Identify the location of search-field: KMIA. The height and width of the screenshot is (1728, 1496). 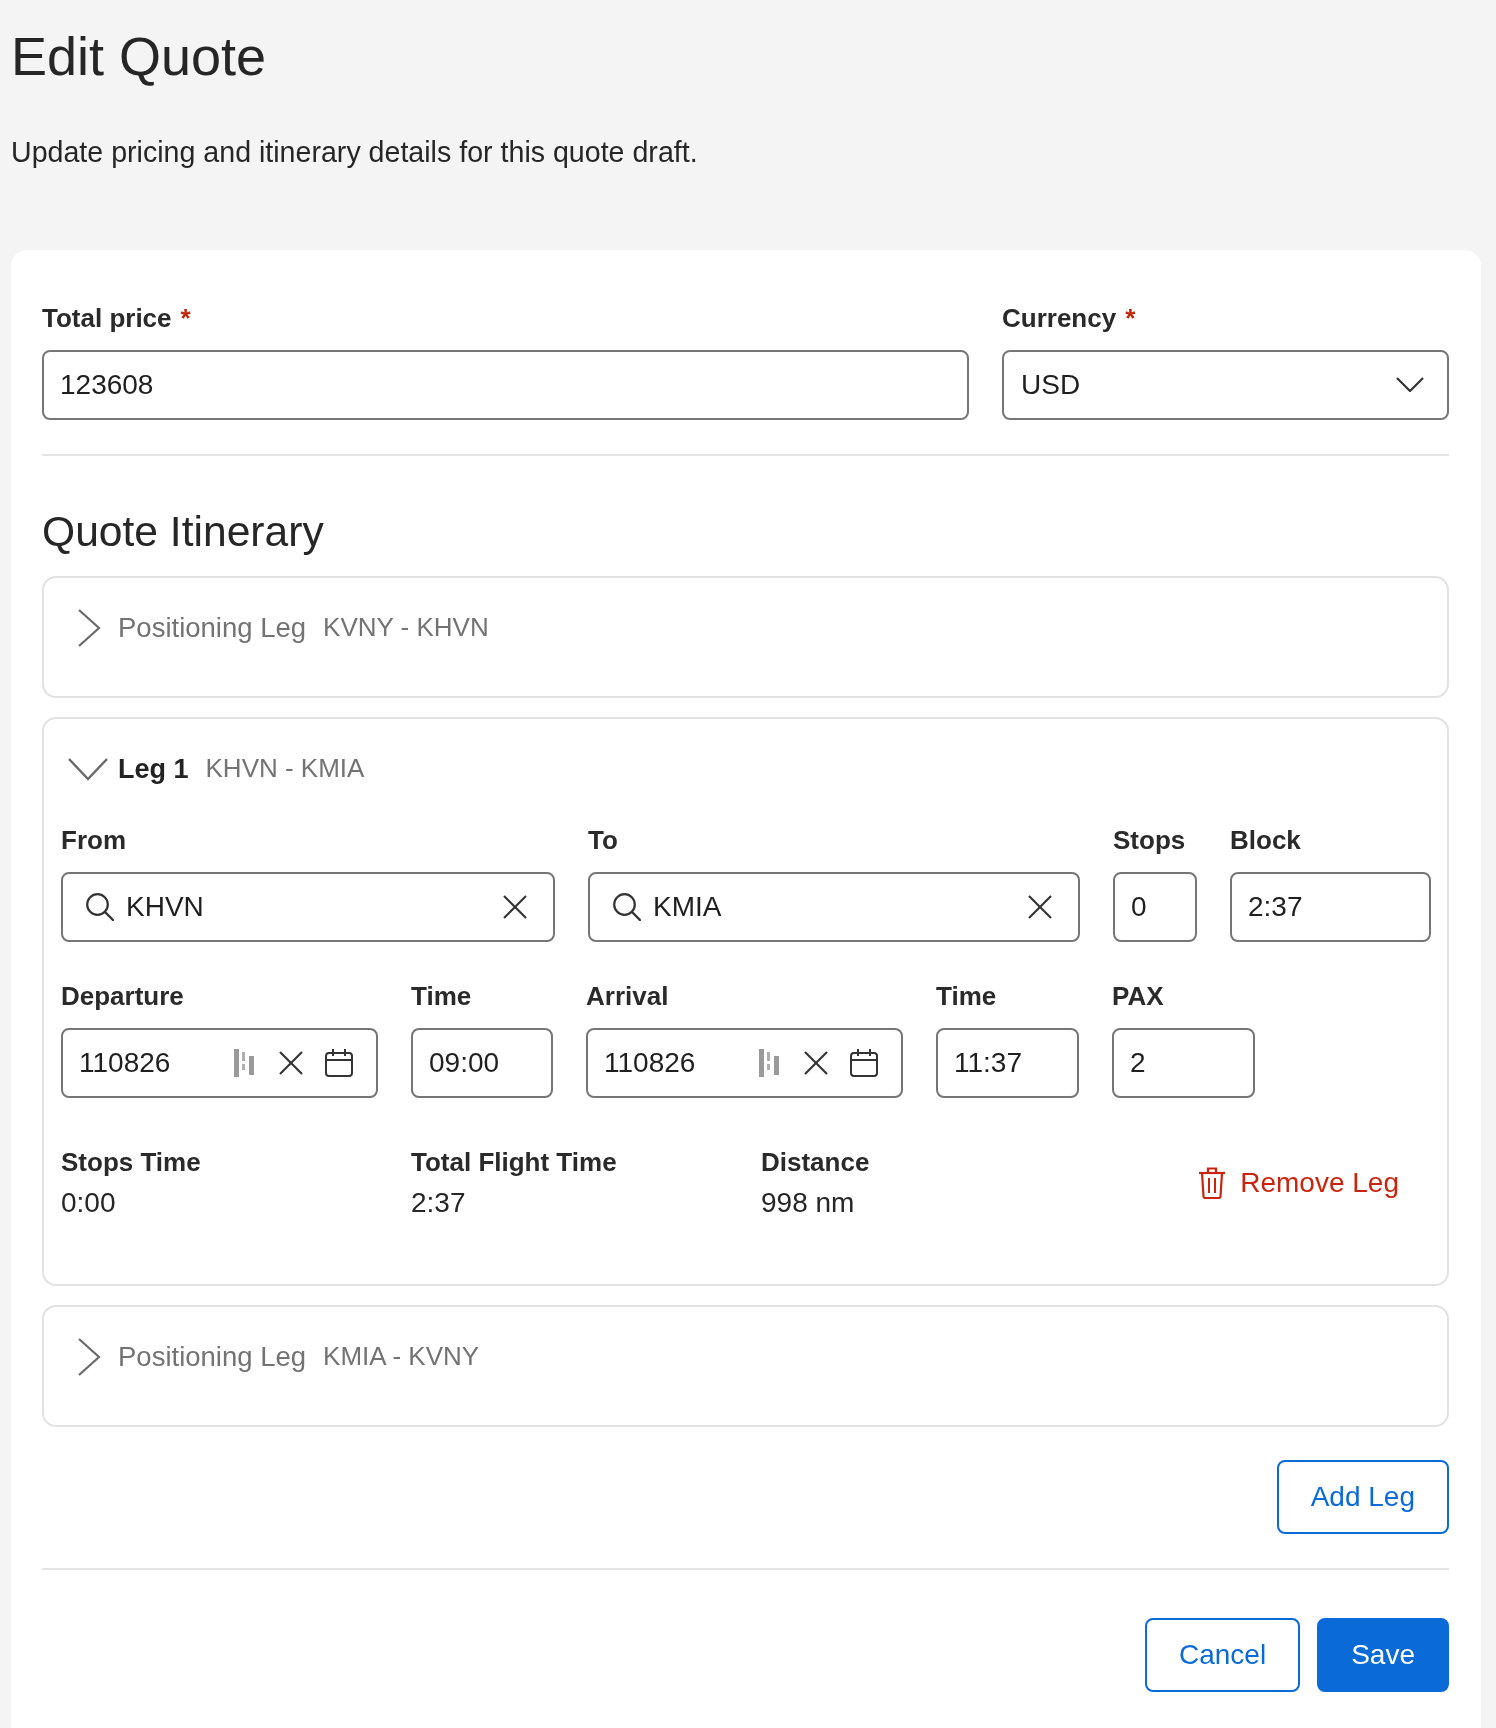
(834, 906).